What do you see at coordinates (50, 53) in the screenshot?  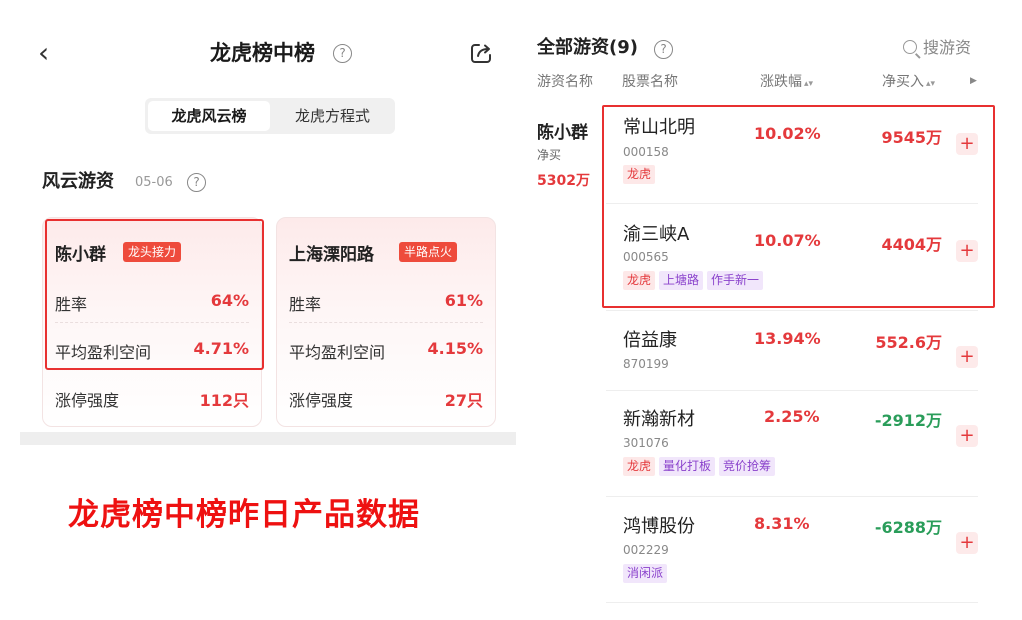 I see `back-arrow-icon: ‹` at bounding box center [50, 53].